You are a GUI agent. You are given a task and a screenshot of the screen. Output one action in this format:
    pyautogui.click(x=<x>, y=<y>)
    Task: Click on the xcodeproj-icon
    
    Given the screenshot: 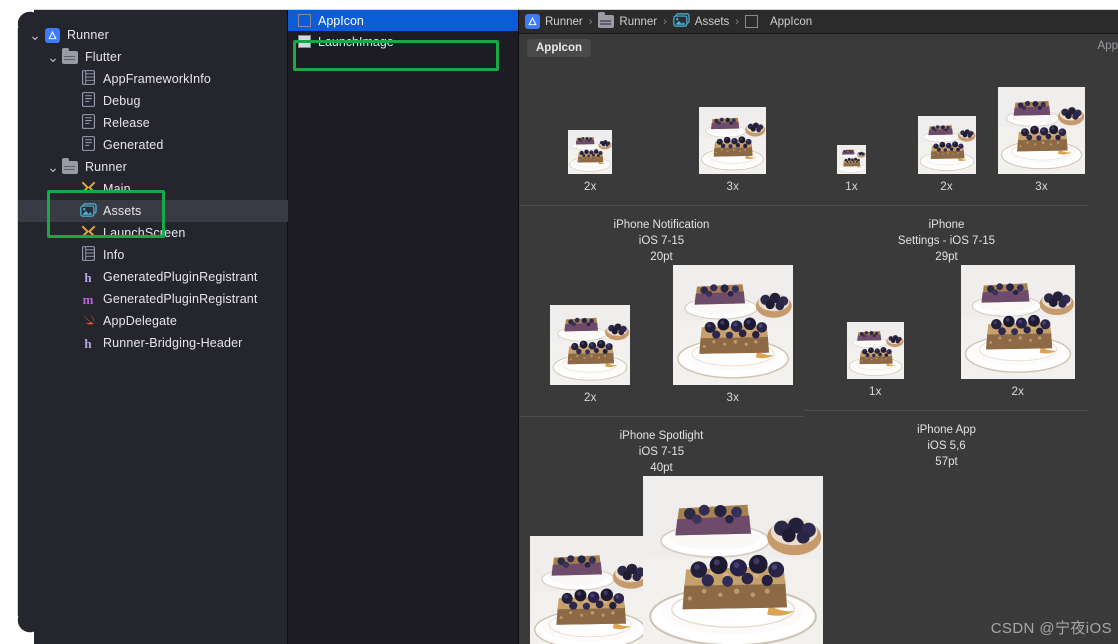 What is the action you would take?
    pyautogui.click(x=532, y=21)
    